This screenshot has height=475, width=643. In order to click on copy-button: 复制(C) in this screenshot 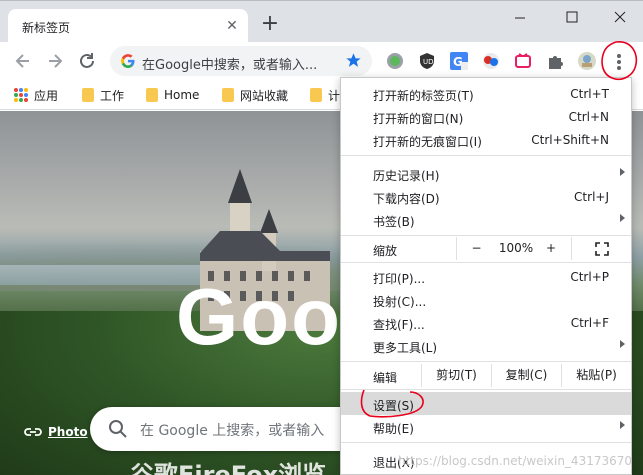, I will do `click(526, 375)`.